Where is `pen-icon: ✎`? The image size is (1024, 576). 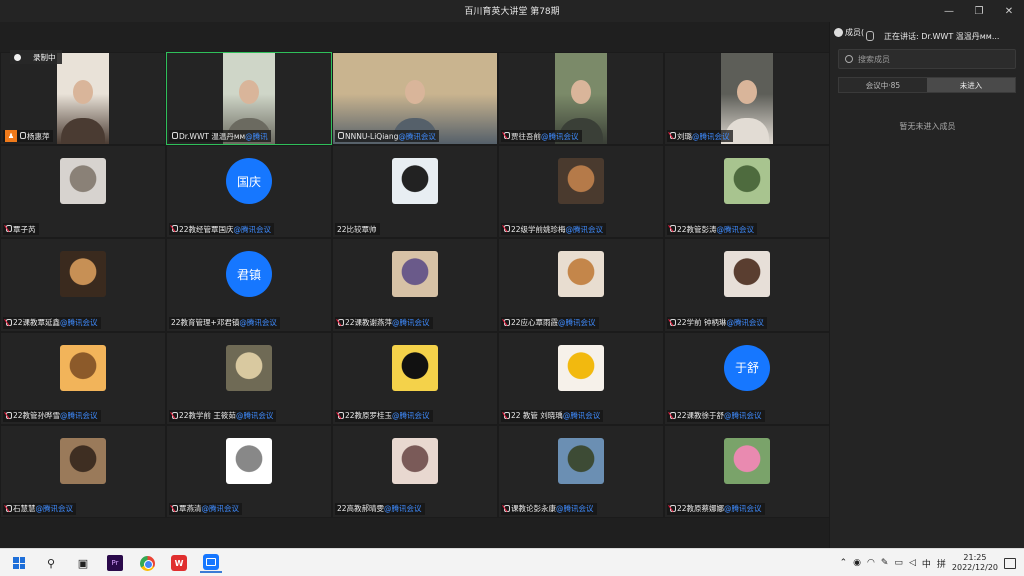
pen-icon: ✎ is located at coordinates (885, 563).